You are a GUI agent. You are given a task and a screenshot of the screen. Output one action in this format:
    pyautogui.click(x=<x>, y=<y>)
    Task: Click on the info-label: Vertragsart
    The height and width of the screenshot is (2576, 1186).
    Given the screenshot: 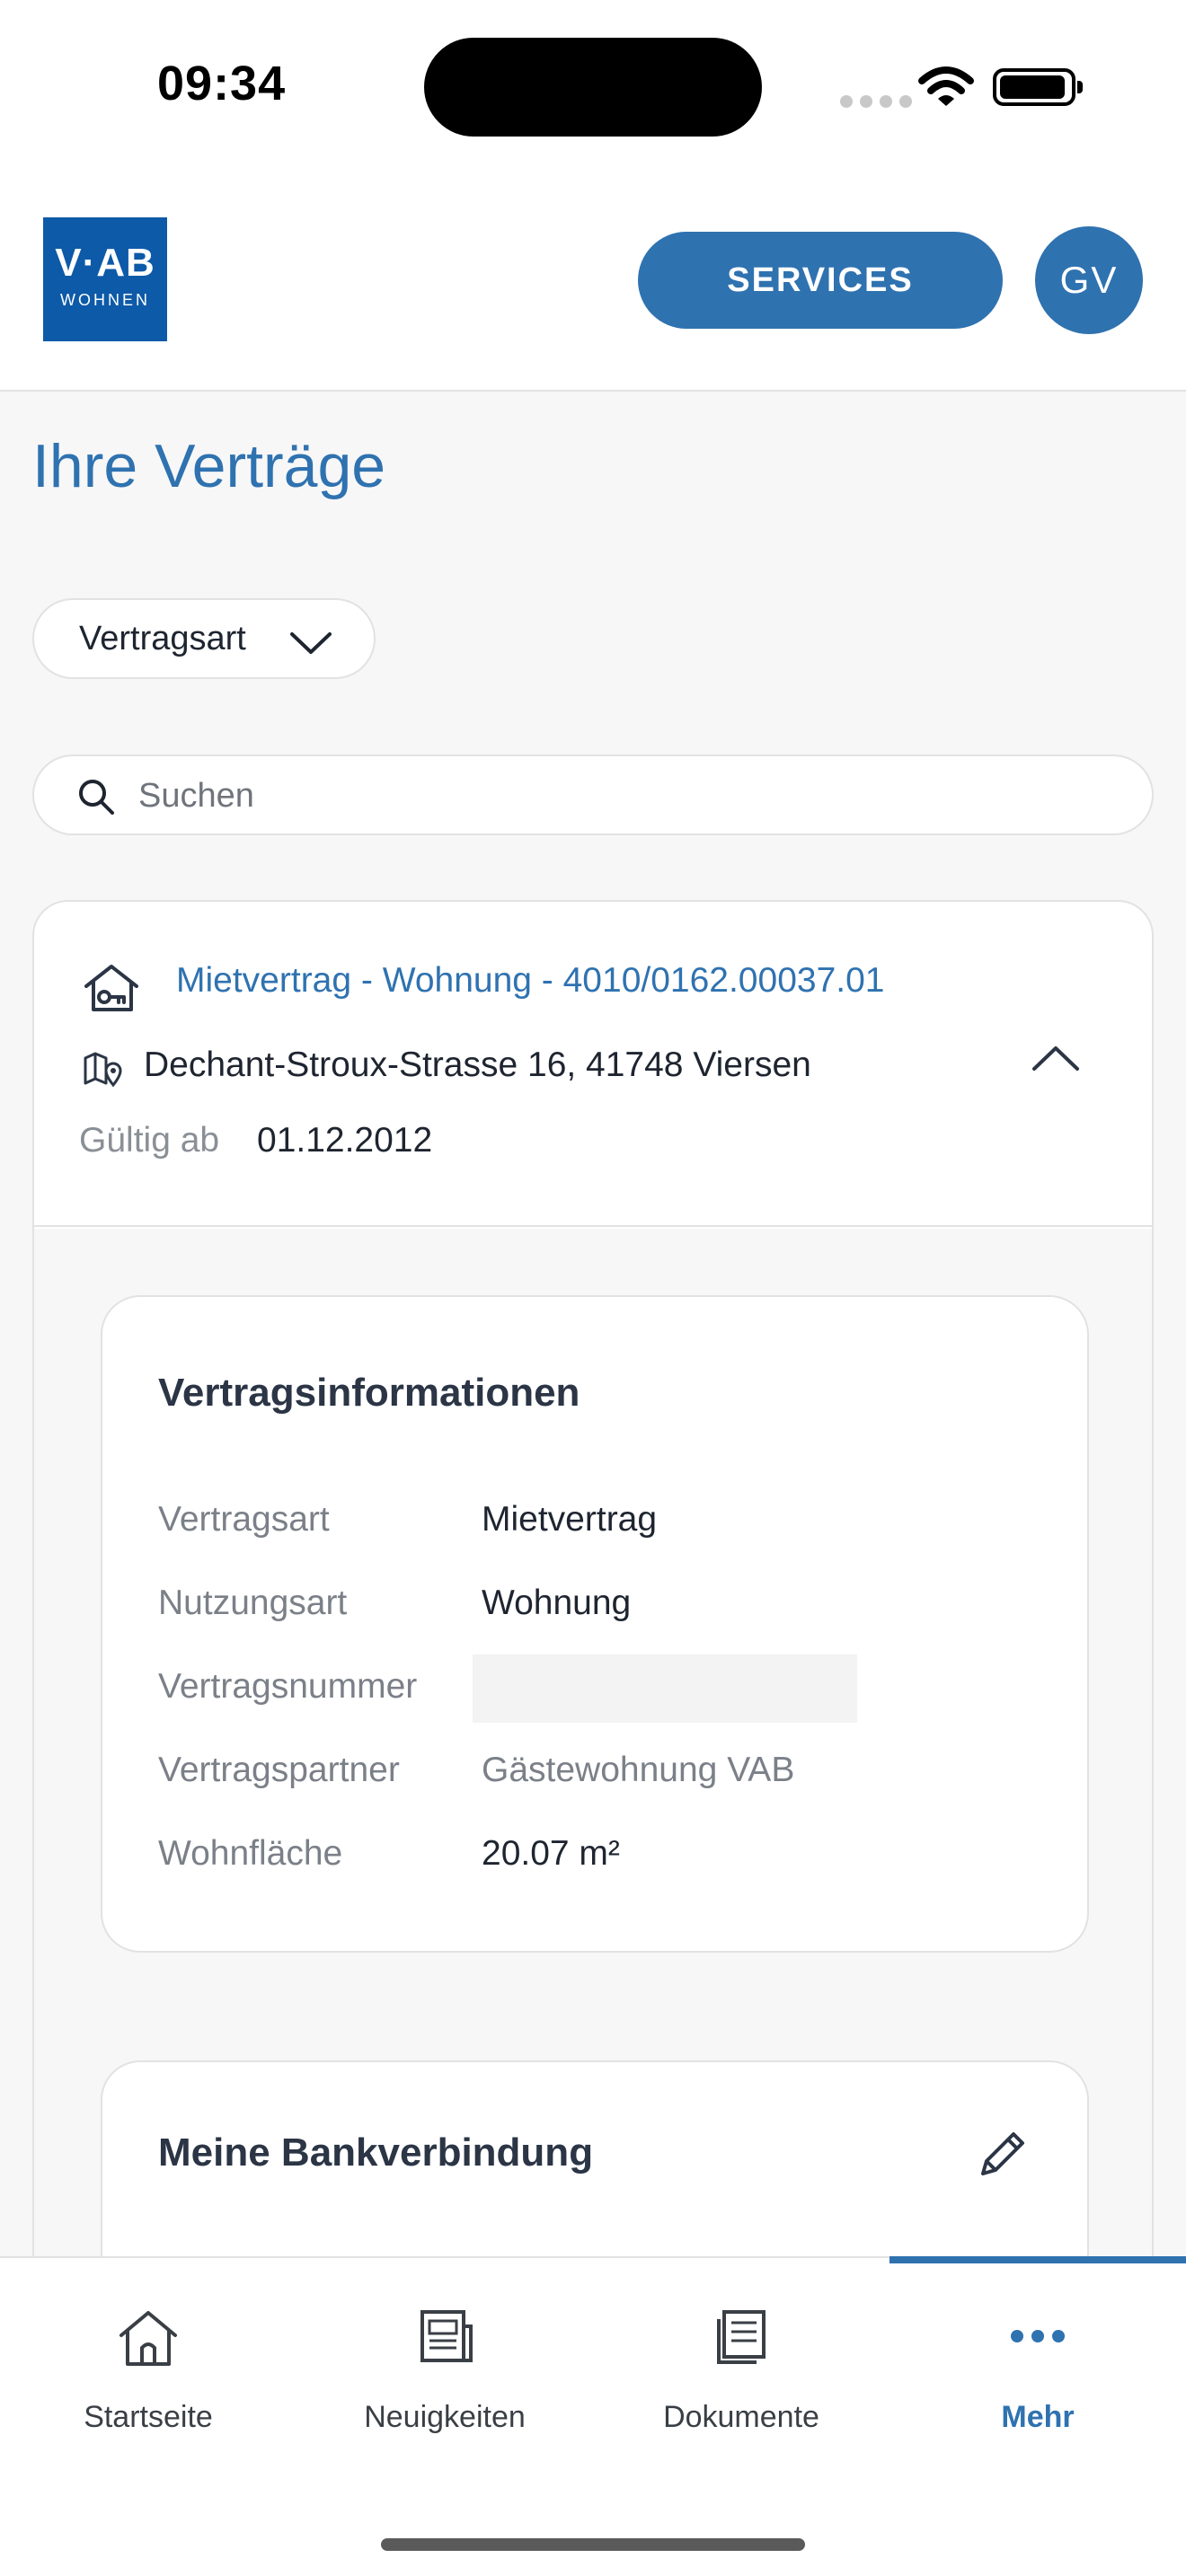 What is the action you would take?
    pyautogui.click(x=244, y=1519)
    